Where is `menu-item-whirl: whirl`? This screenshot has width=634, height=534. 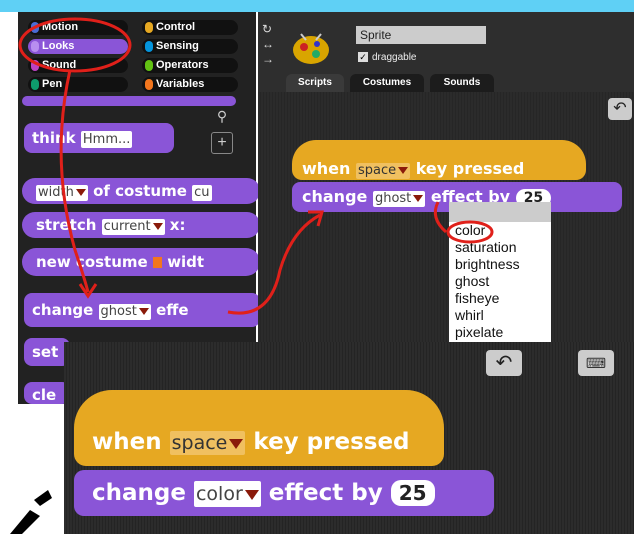 menu-item-whirl: whirl is located at coordinates (500, 315).